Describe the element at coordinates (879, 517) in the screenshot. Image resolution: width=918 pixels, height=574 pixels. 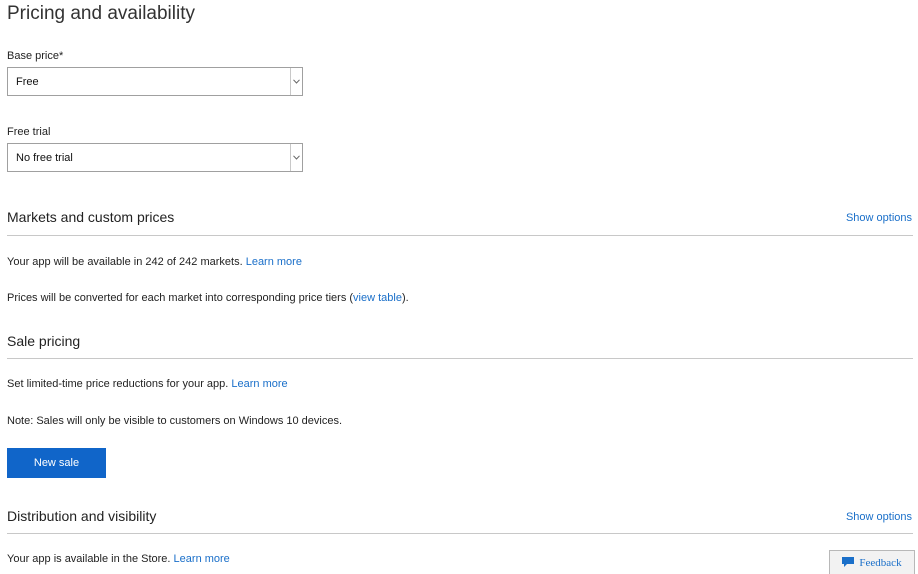
I see `distribution-show-options-link: Show options` at that location.